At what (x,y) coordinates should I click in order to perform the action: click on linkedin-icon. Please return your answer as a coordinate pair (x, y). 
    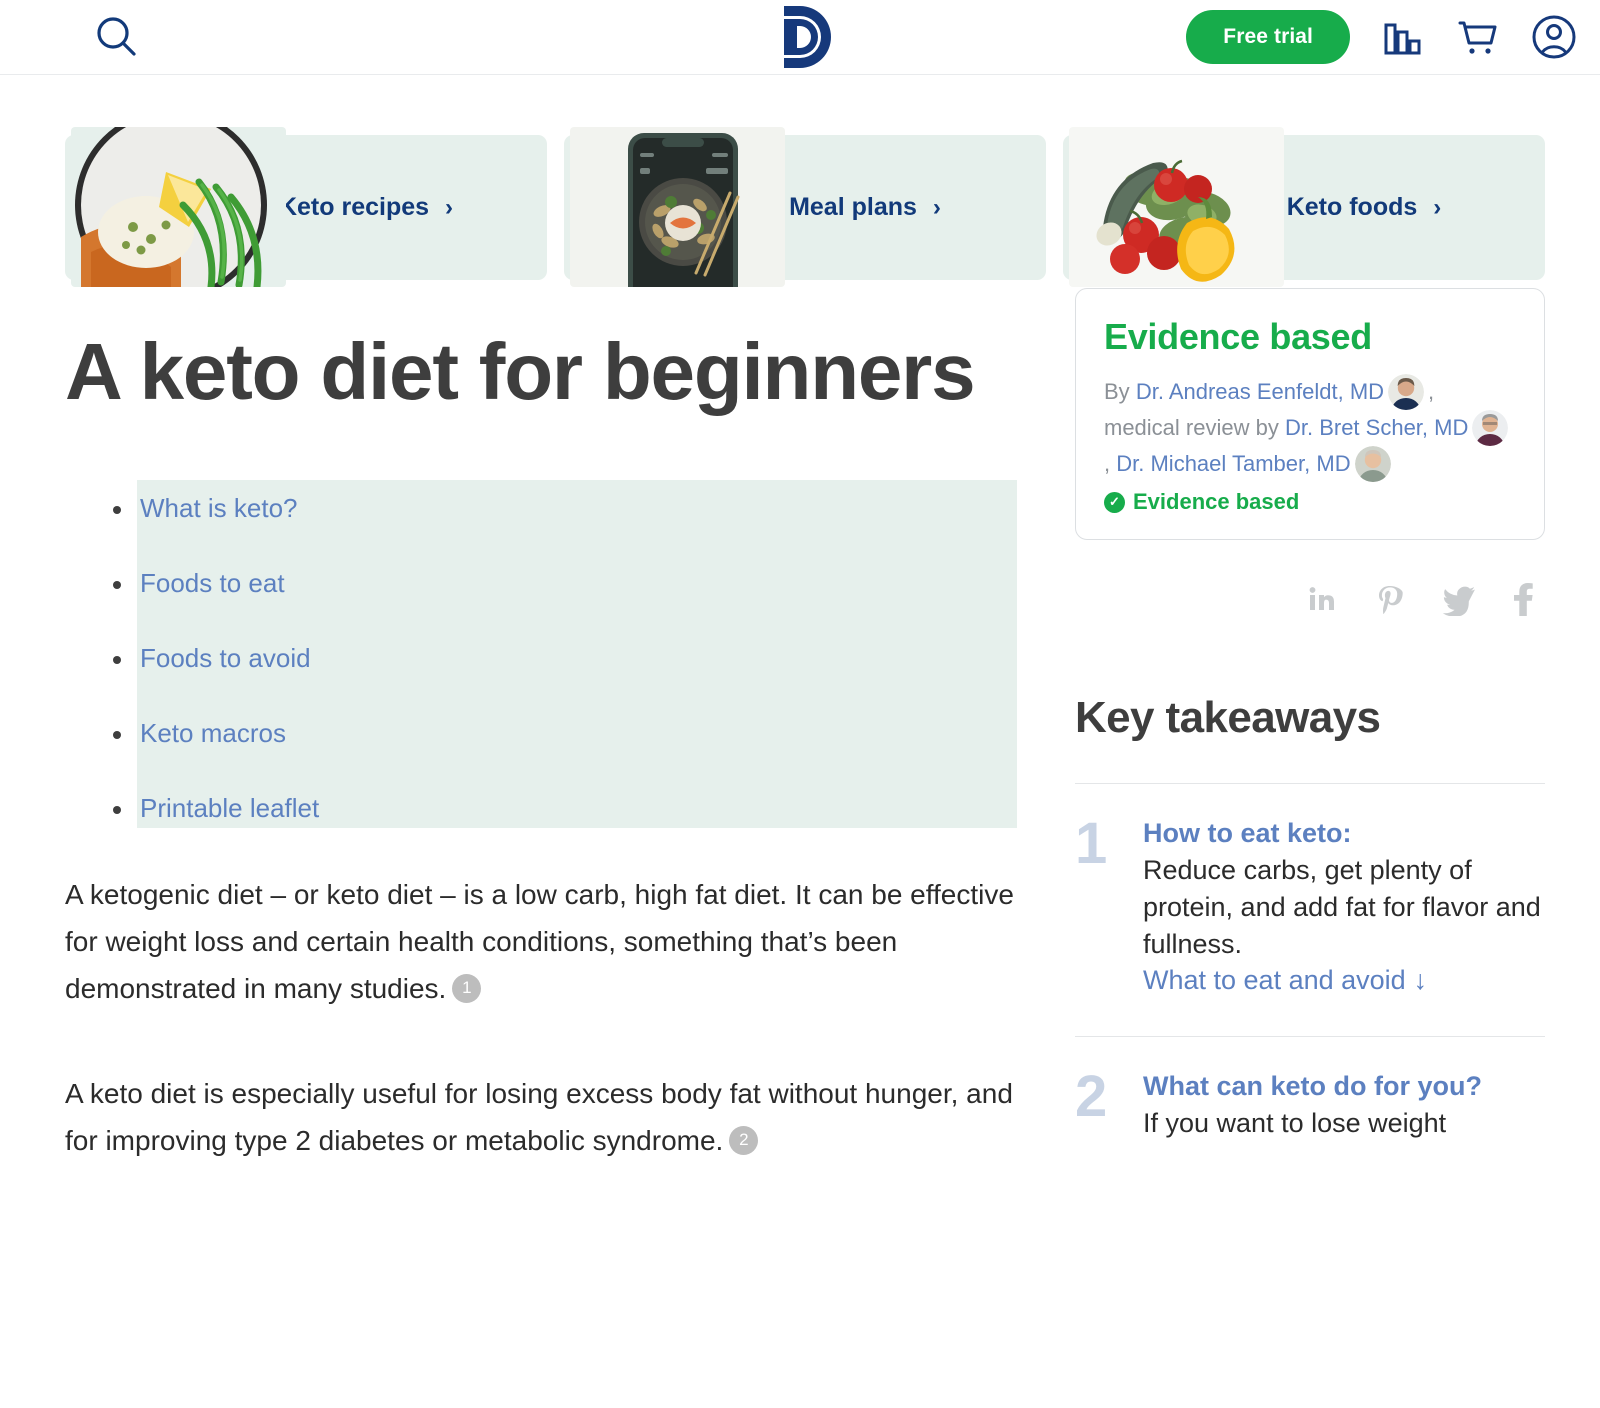
    Looking at the image, I should click on (1322, 601).